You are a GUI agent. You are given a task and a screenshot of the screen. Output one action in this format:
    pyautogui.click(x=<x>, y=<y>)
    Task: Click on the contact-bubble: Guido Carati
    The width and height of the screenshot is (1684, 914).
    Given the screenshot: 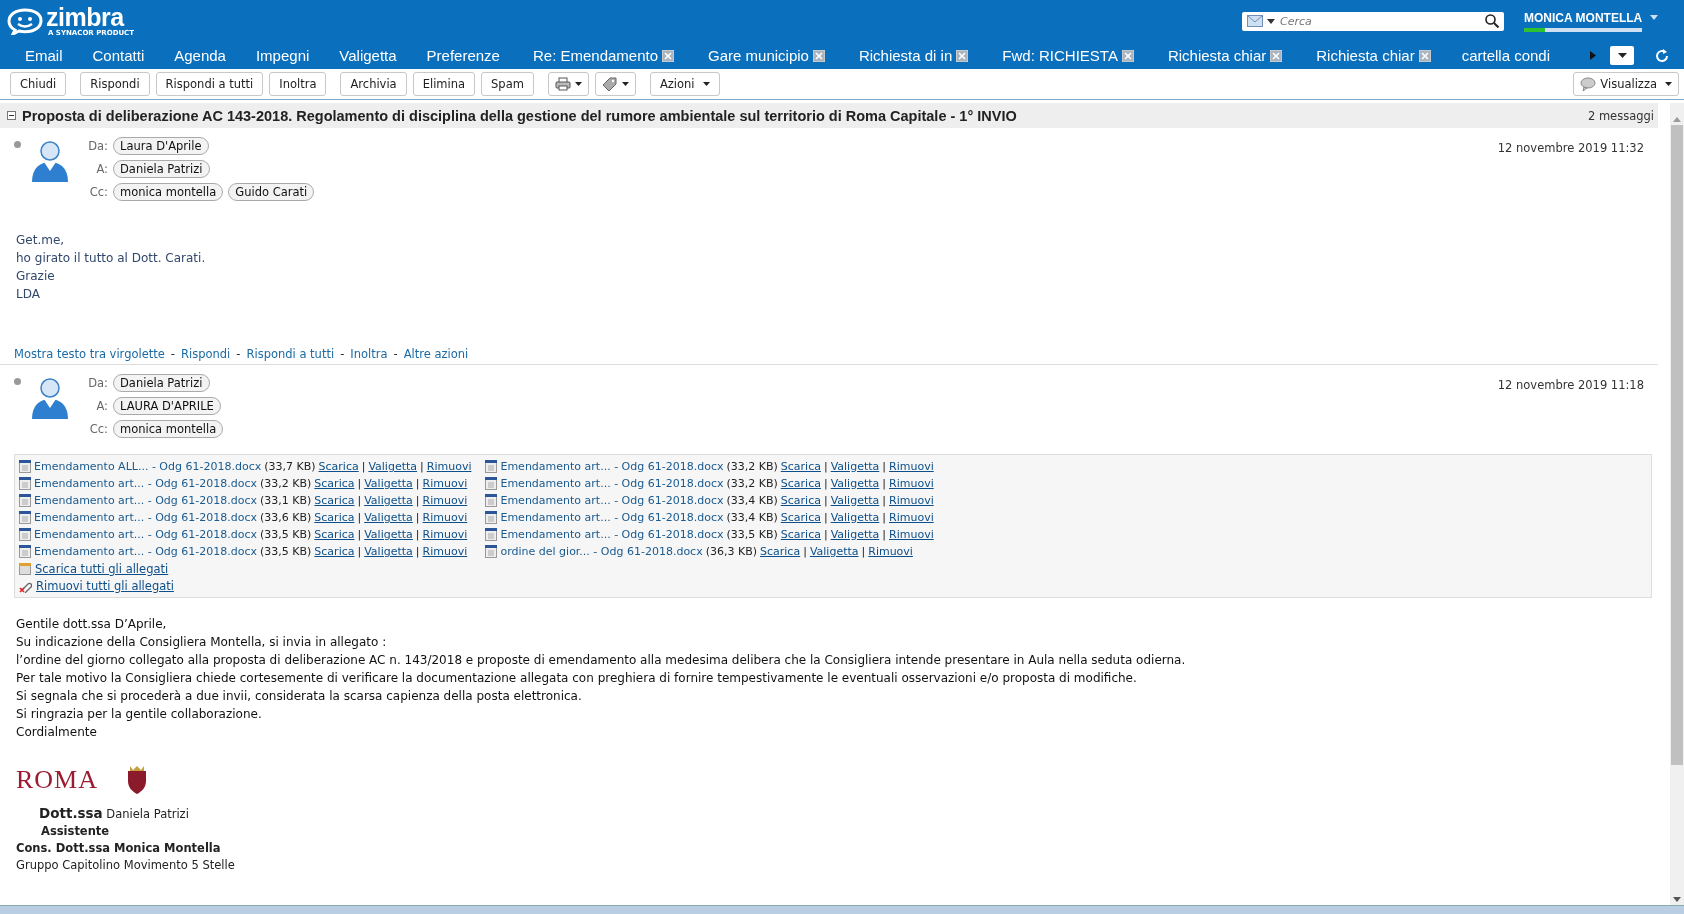 What is the action you would take?
    pyautogui.click(x=271, y=192)
    